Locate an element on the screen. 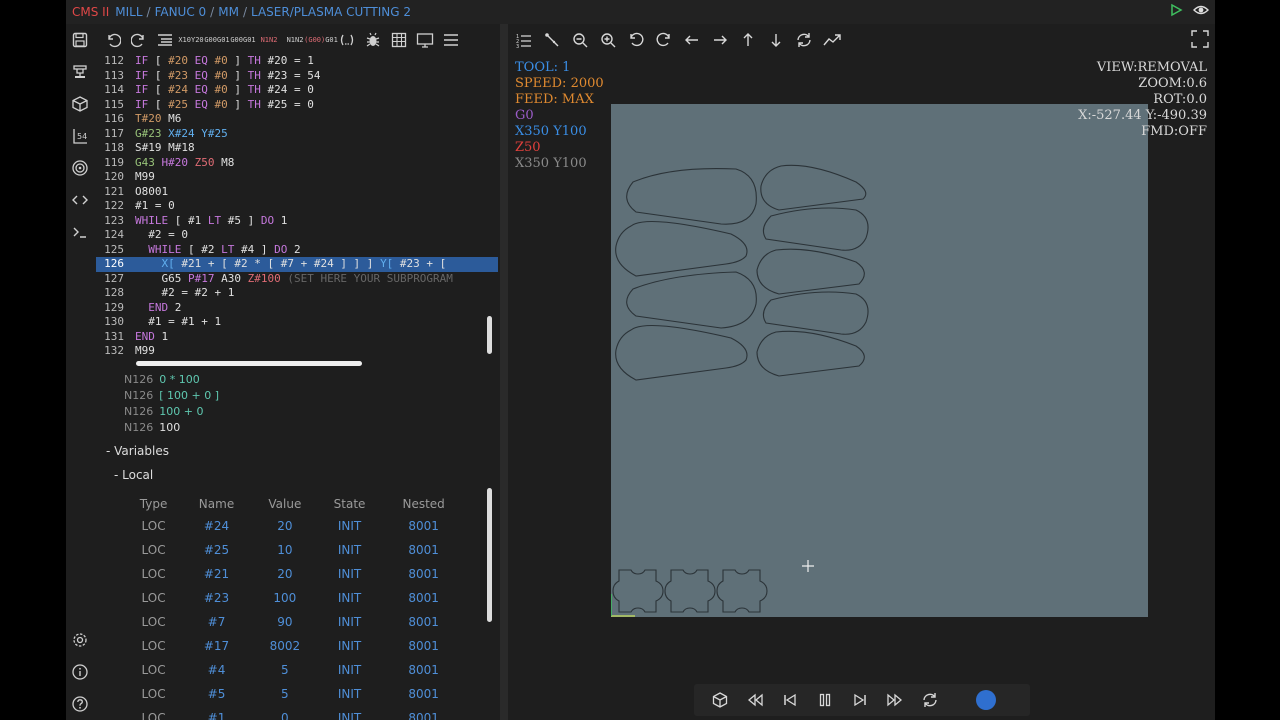 The width and height of the screenshot is (1280, 720). trend-line-icon is located at coordinates (832, 40).